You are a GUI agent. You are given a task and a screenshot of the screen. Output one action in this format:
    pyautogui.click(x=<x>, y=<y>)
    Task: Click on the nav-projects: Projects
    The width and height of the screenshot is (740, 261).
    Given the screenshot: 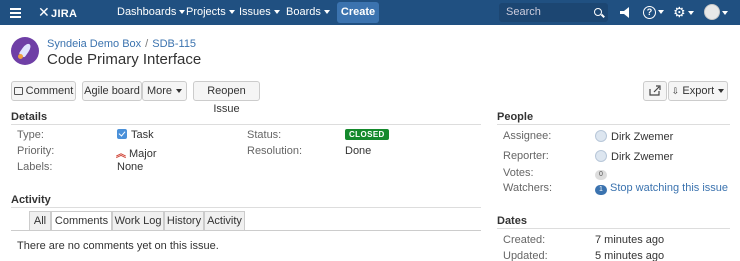 What is the action you would take?
    pyautogui.click(x=210, y=12)
    